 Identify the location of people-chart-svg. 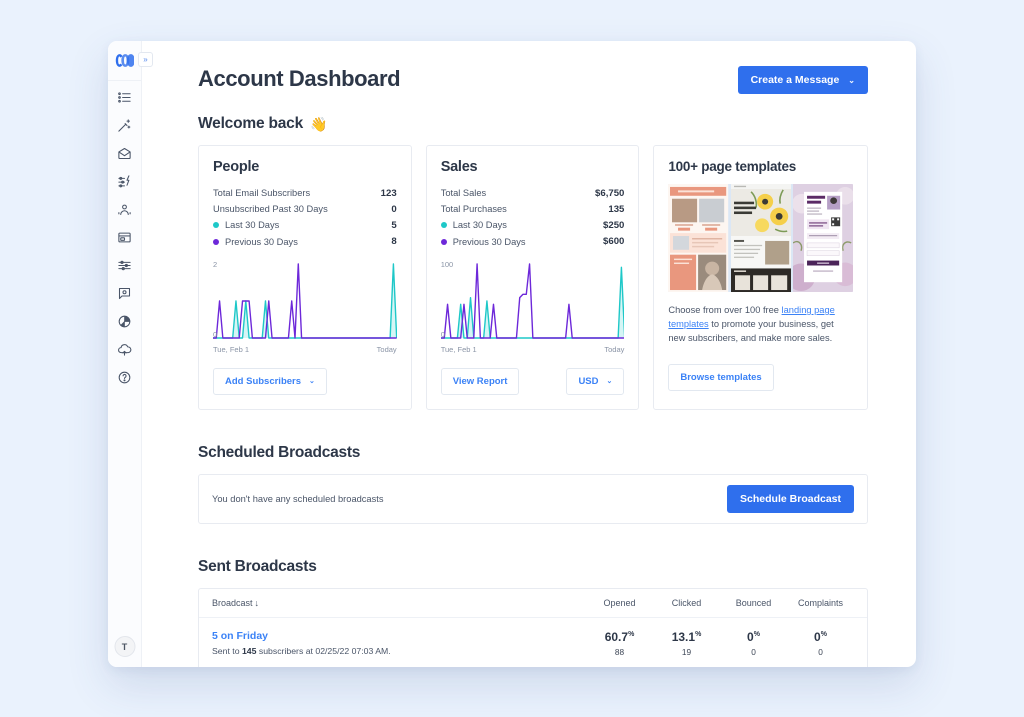
(305, 303).